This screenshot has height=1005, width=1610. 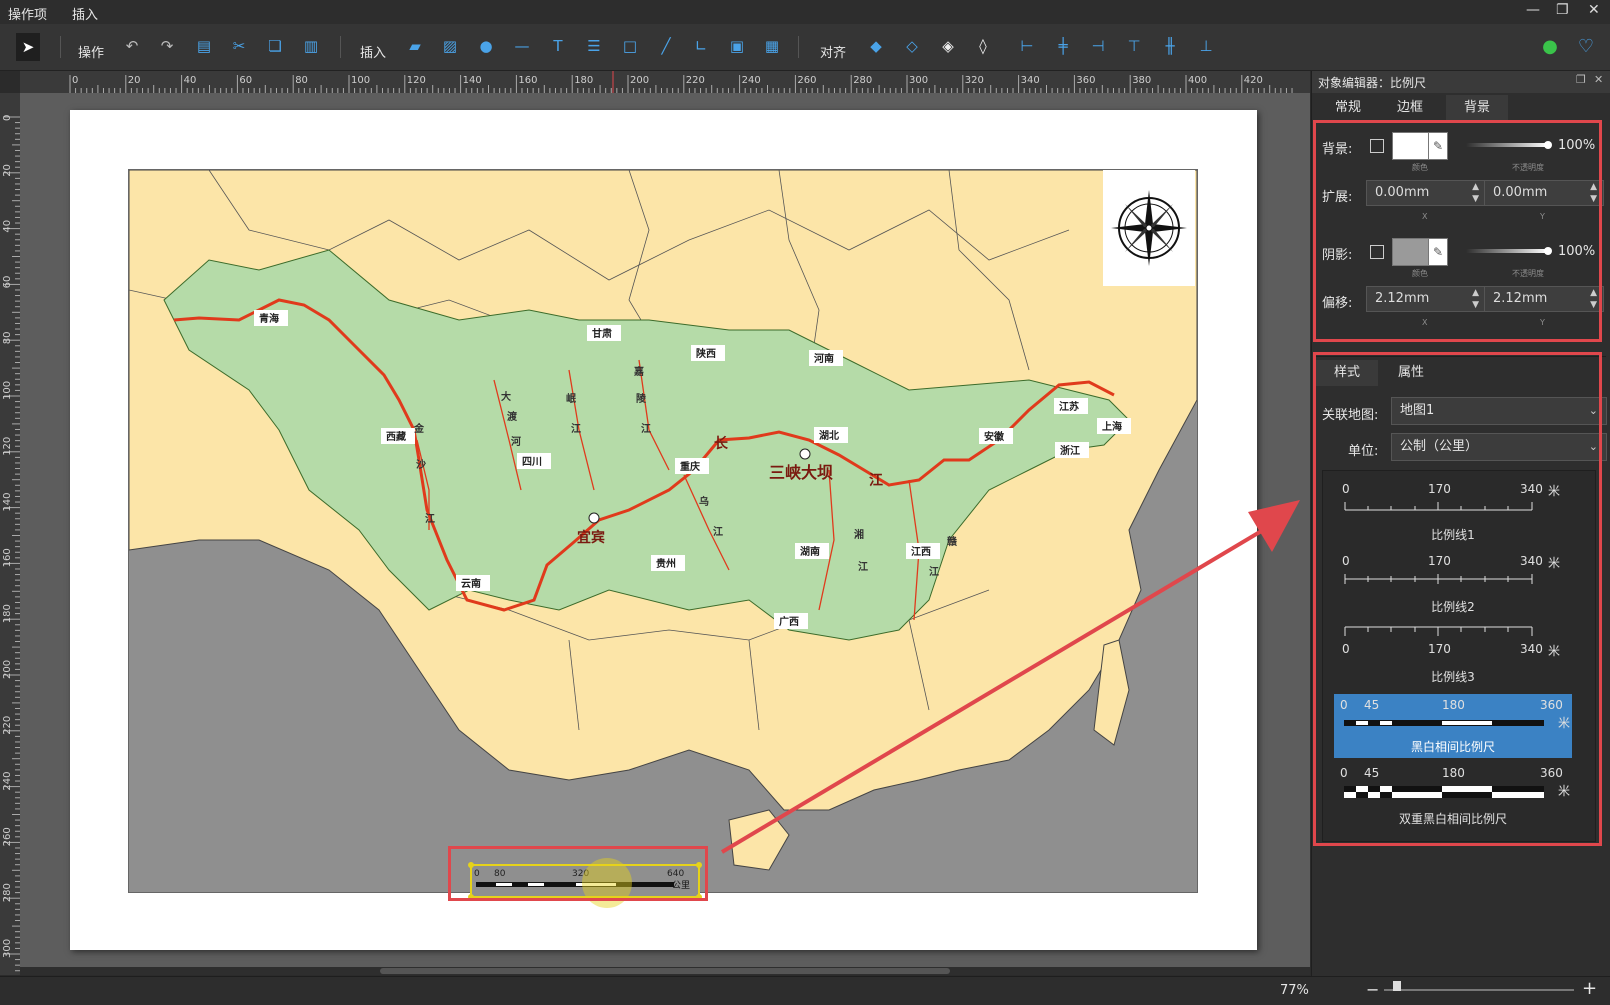 I want to click on callout-arrow, so click(x=1010, y=677).